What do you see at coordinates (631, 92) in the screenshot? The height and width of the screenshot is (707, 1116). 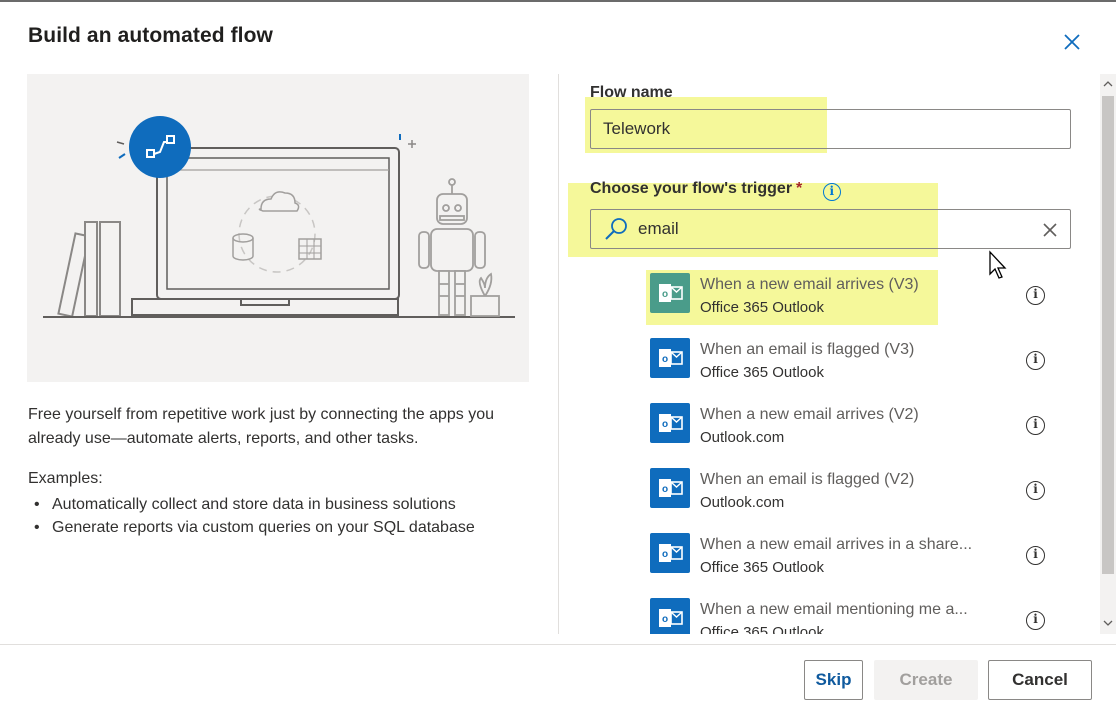 I see `flow-name-label: Flow name` at bounding box center [631, 92].